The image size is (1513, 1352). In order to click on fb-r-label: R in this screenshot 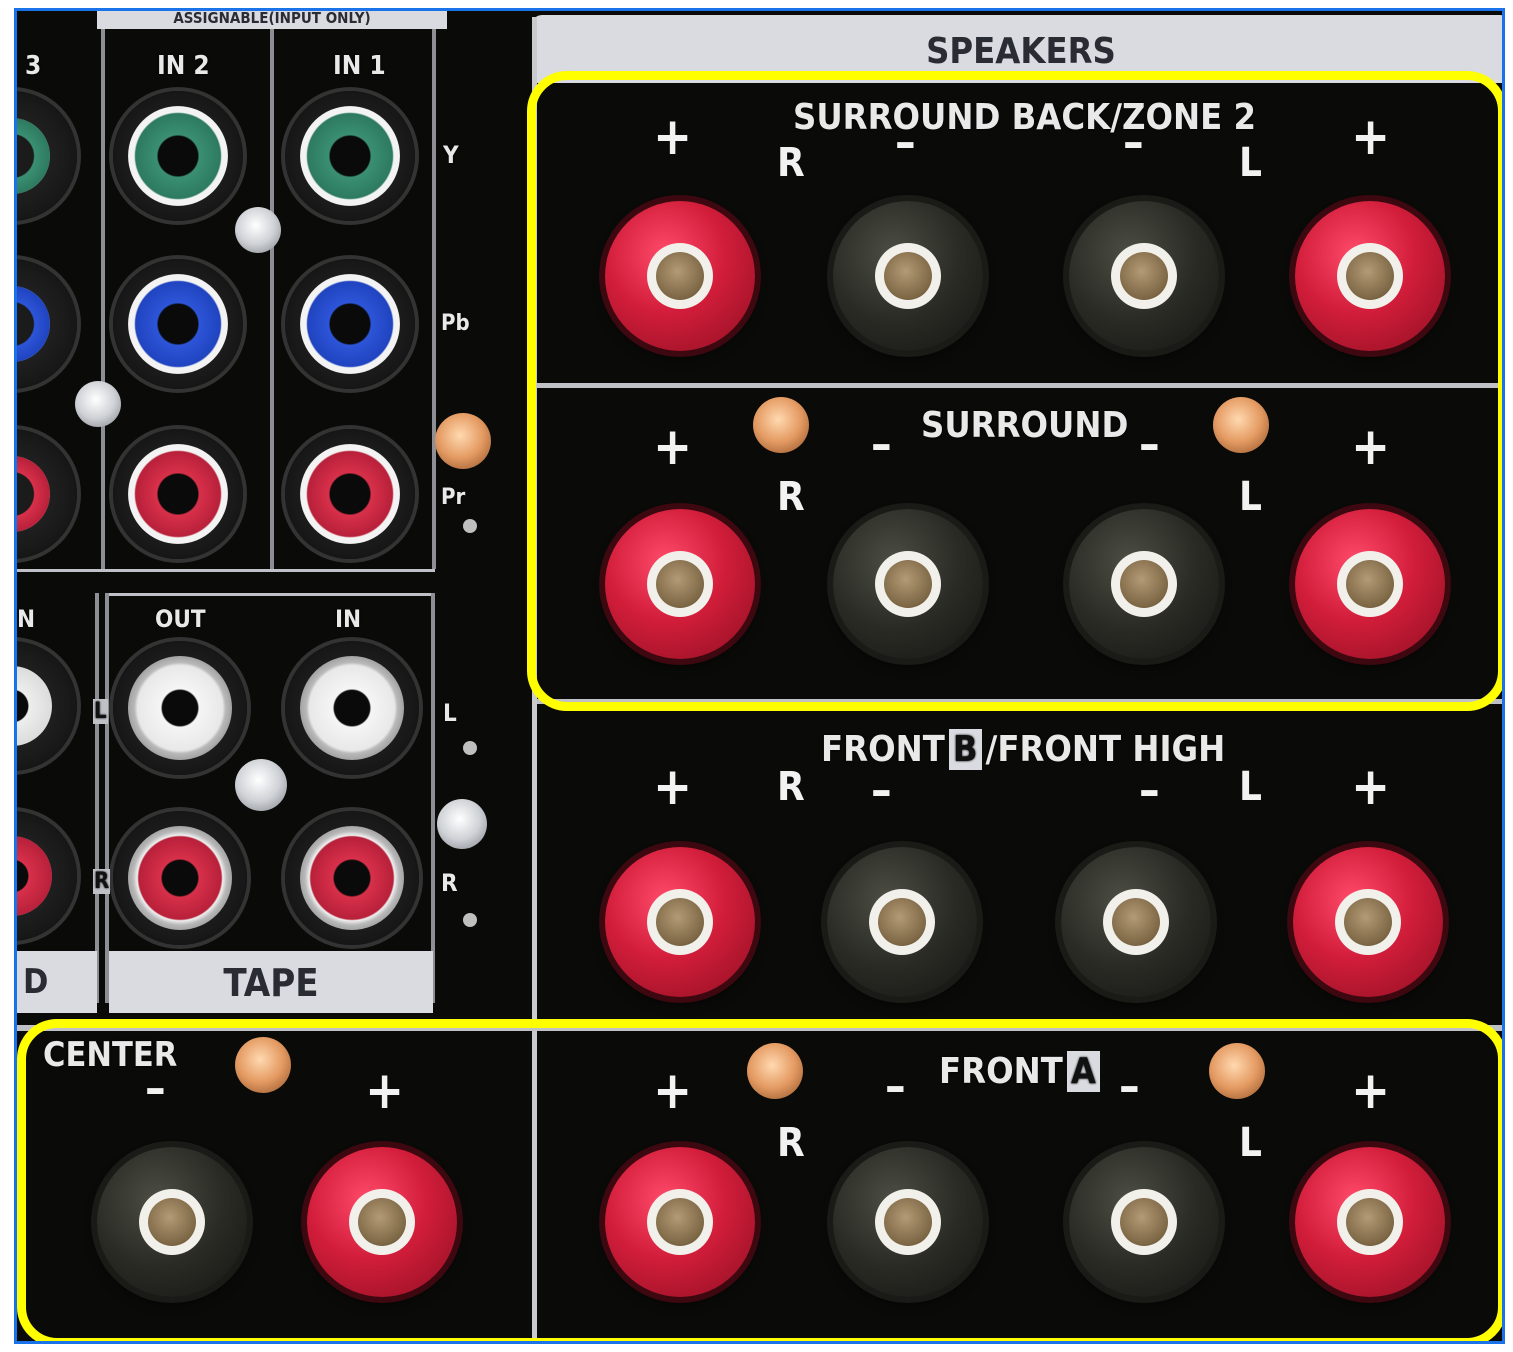, I will do `click(791, 787)`.